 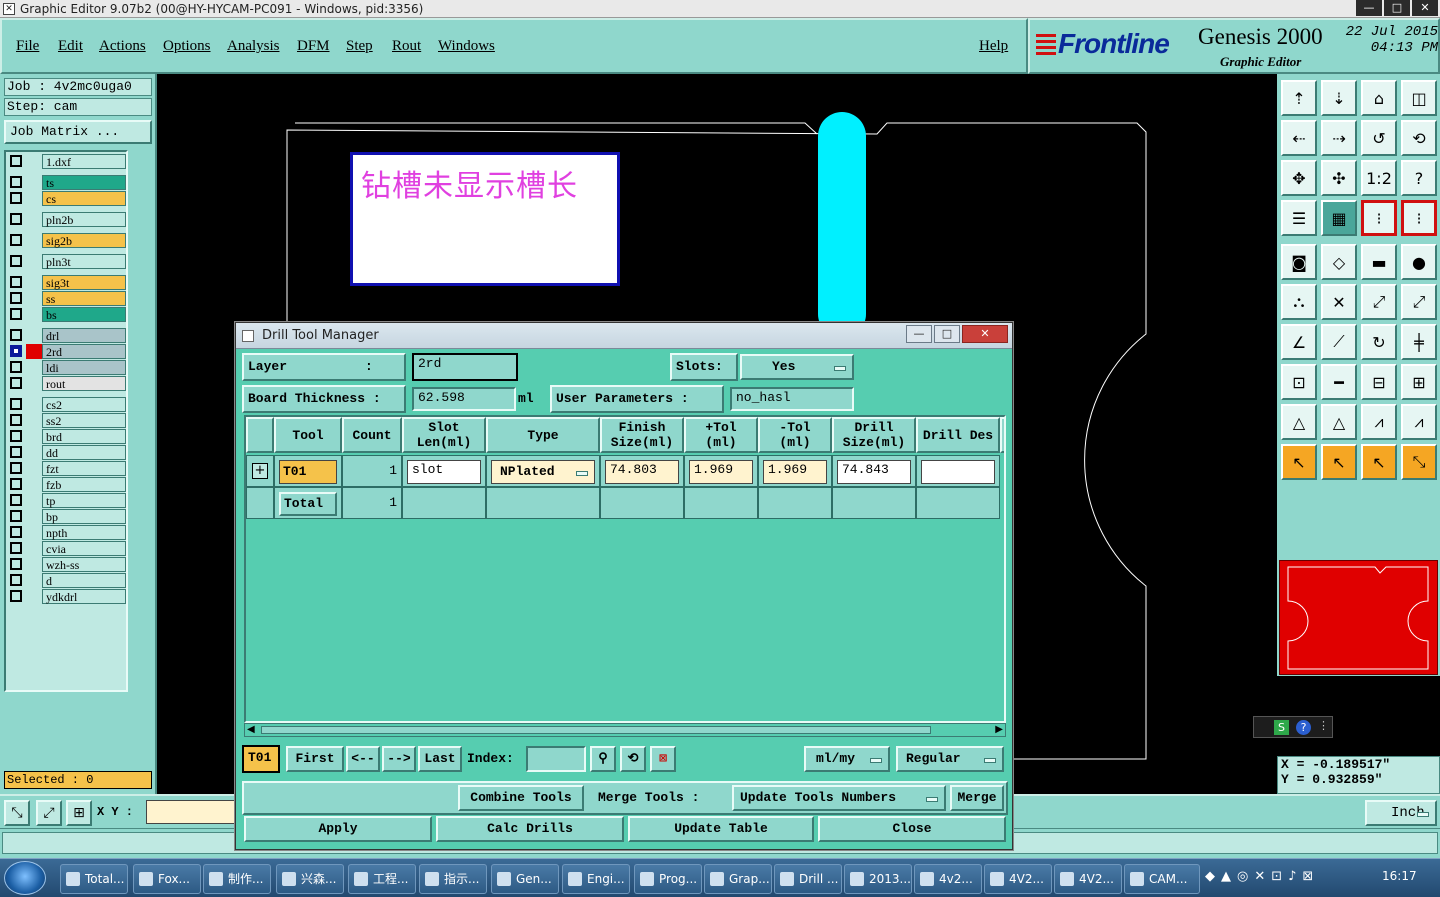 What do you see at coordinates (521, 798) in the screenshot?
I see `combine-tools-button: Combine Tools` at bounding box center [521, 798].